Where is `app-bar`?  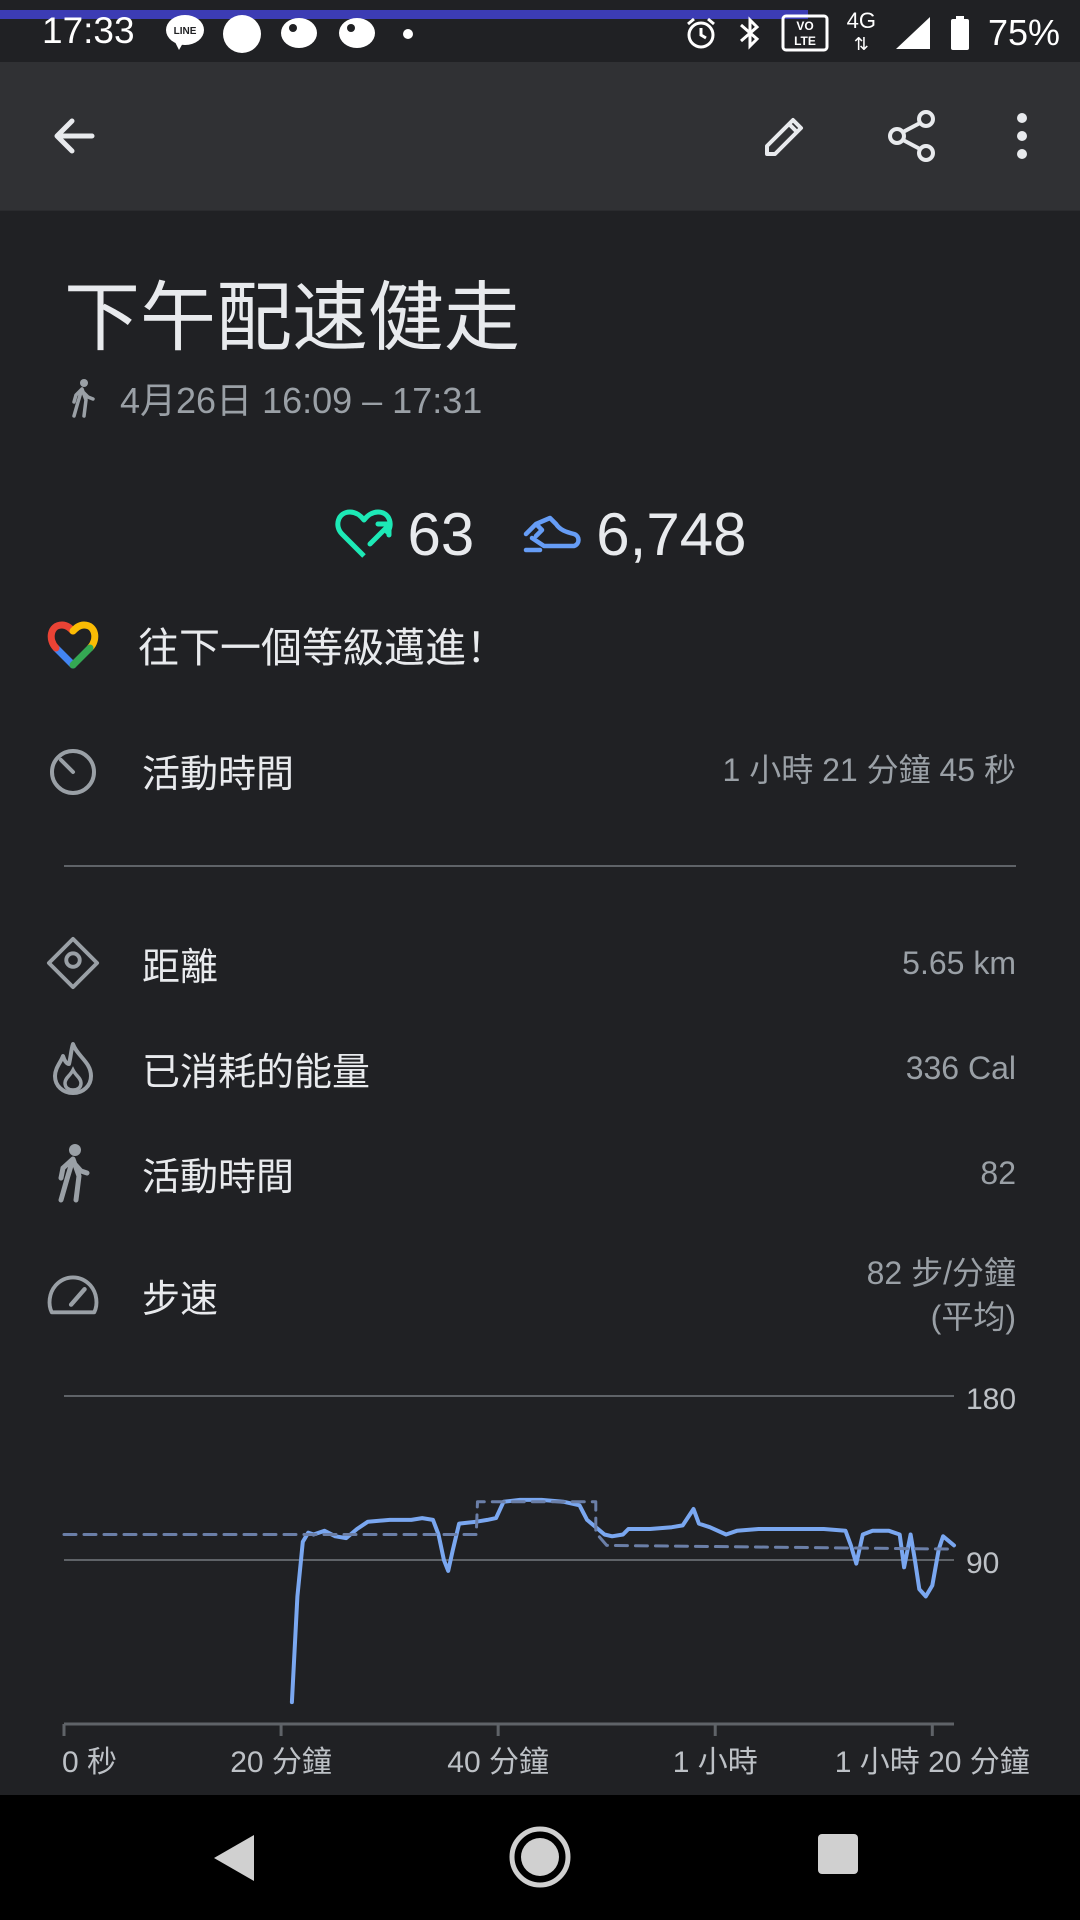 app-bar is located at coordinates (540, 136).